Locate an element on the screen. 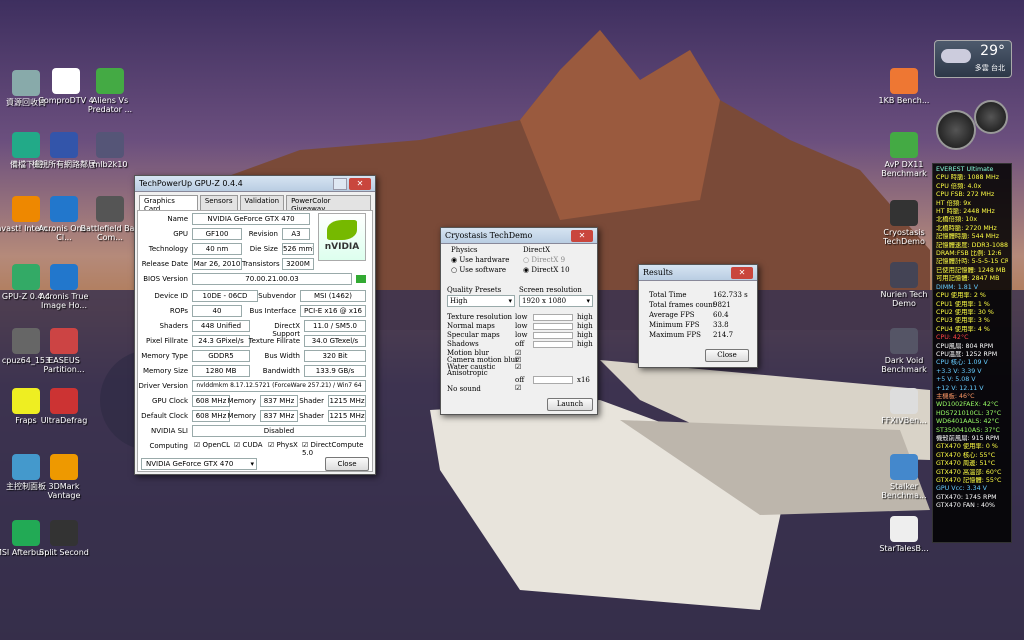  rops-field: 40 is located at coordinates (217, 311).